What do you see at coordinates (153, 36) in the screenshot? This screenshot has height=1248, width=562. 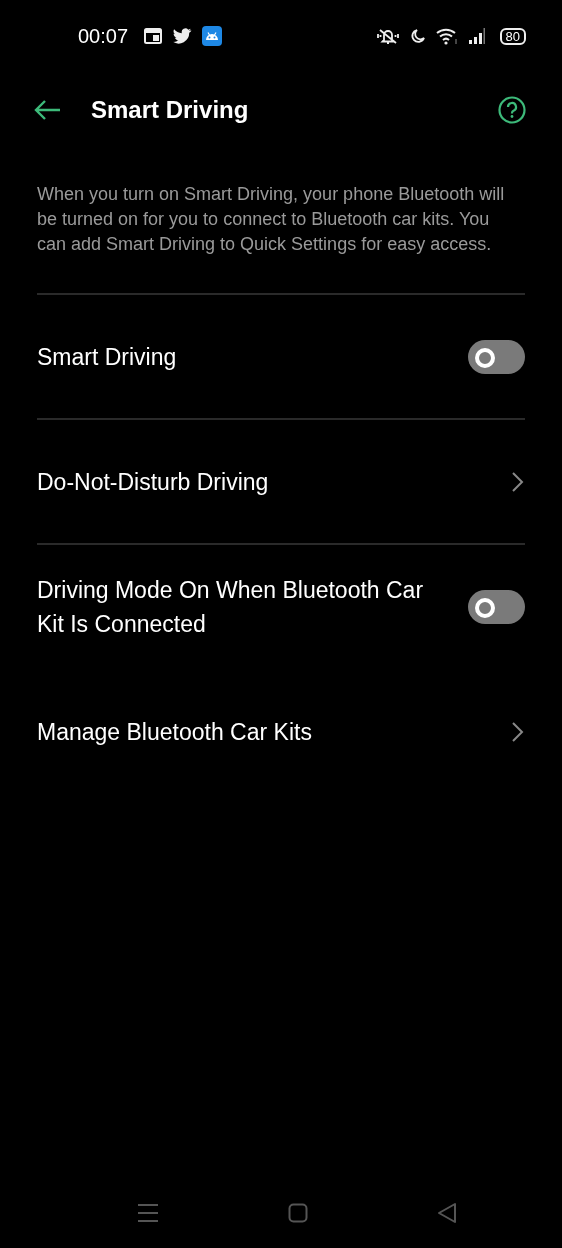 I see `calendar-icon` at bounding box center [153, 36].